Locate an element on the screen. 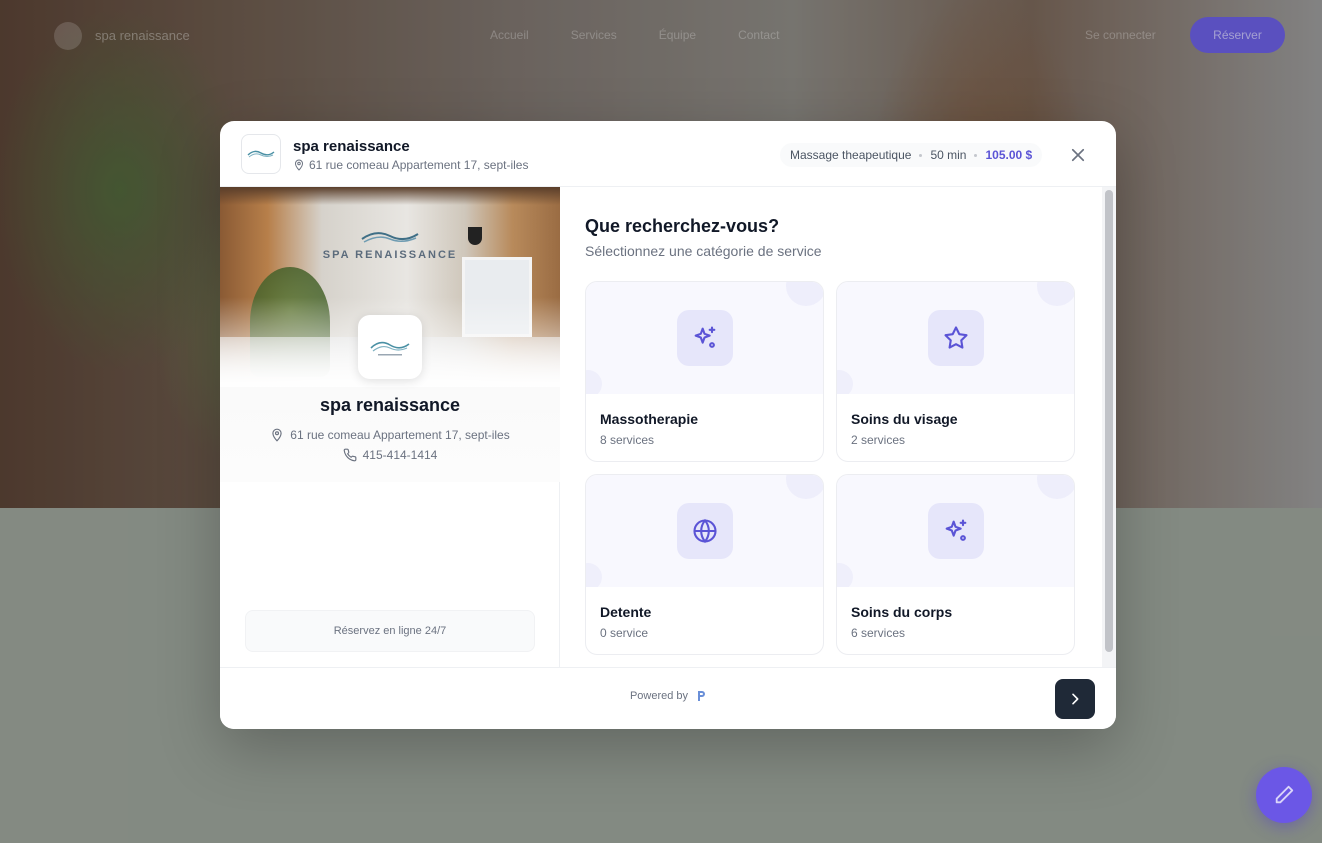  chevron-right-icon is located at coordinates (1075, 699).